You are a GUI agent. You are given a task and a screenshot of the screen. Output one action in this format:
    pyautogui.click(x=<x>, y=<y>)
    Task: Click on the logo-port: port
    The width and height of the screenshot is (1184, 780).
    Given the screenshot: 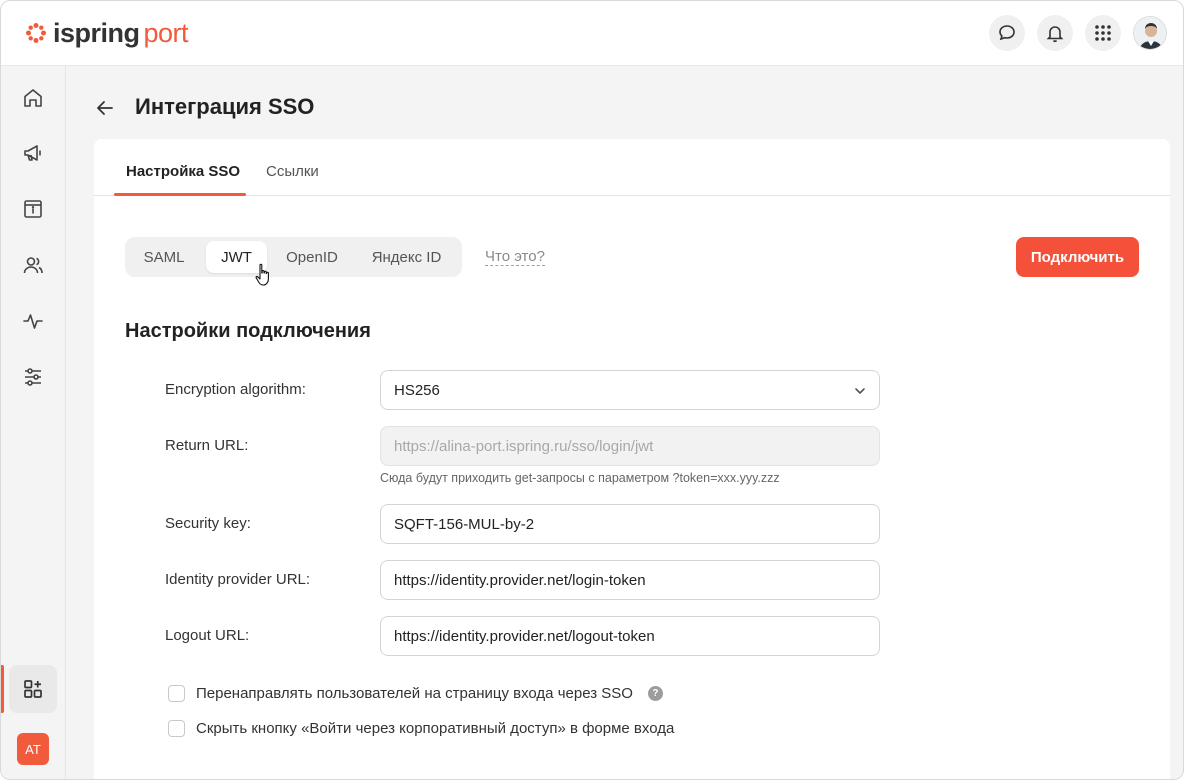 What is the action you would take?
    pyautogui.click(x=166, y=32)
    